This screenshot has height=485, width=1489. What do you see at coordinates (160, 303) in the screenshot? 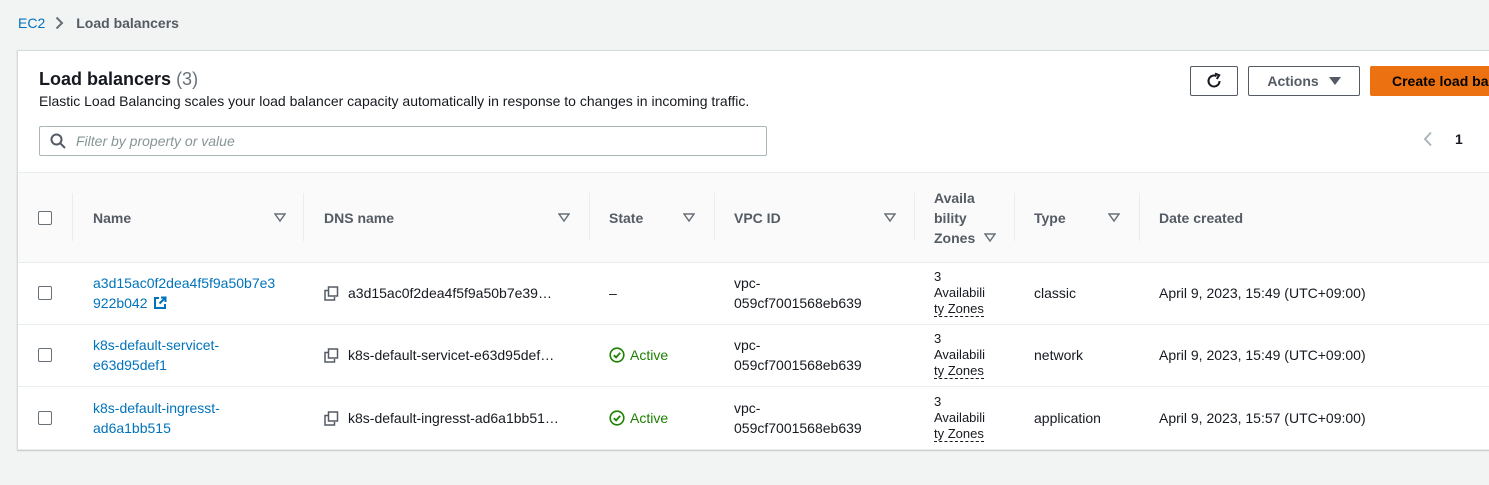
I see `external-link-icon` at bounding box center [160, 303].